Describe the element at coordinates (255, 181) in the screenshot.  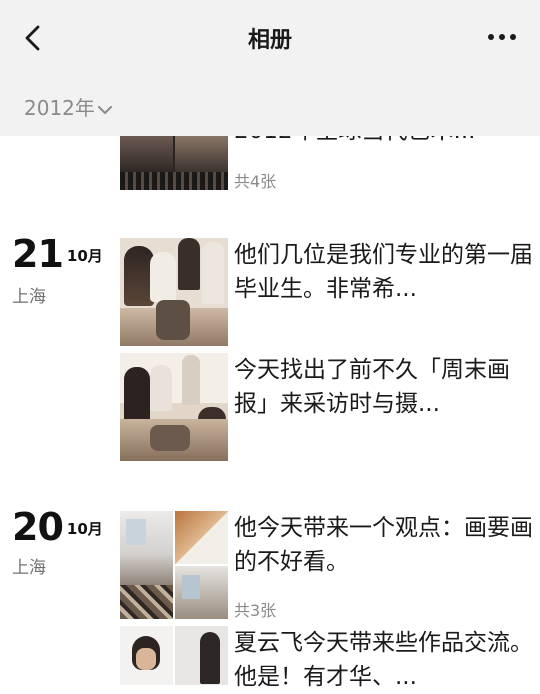
I see `photo-count: 共4张` at that location.